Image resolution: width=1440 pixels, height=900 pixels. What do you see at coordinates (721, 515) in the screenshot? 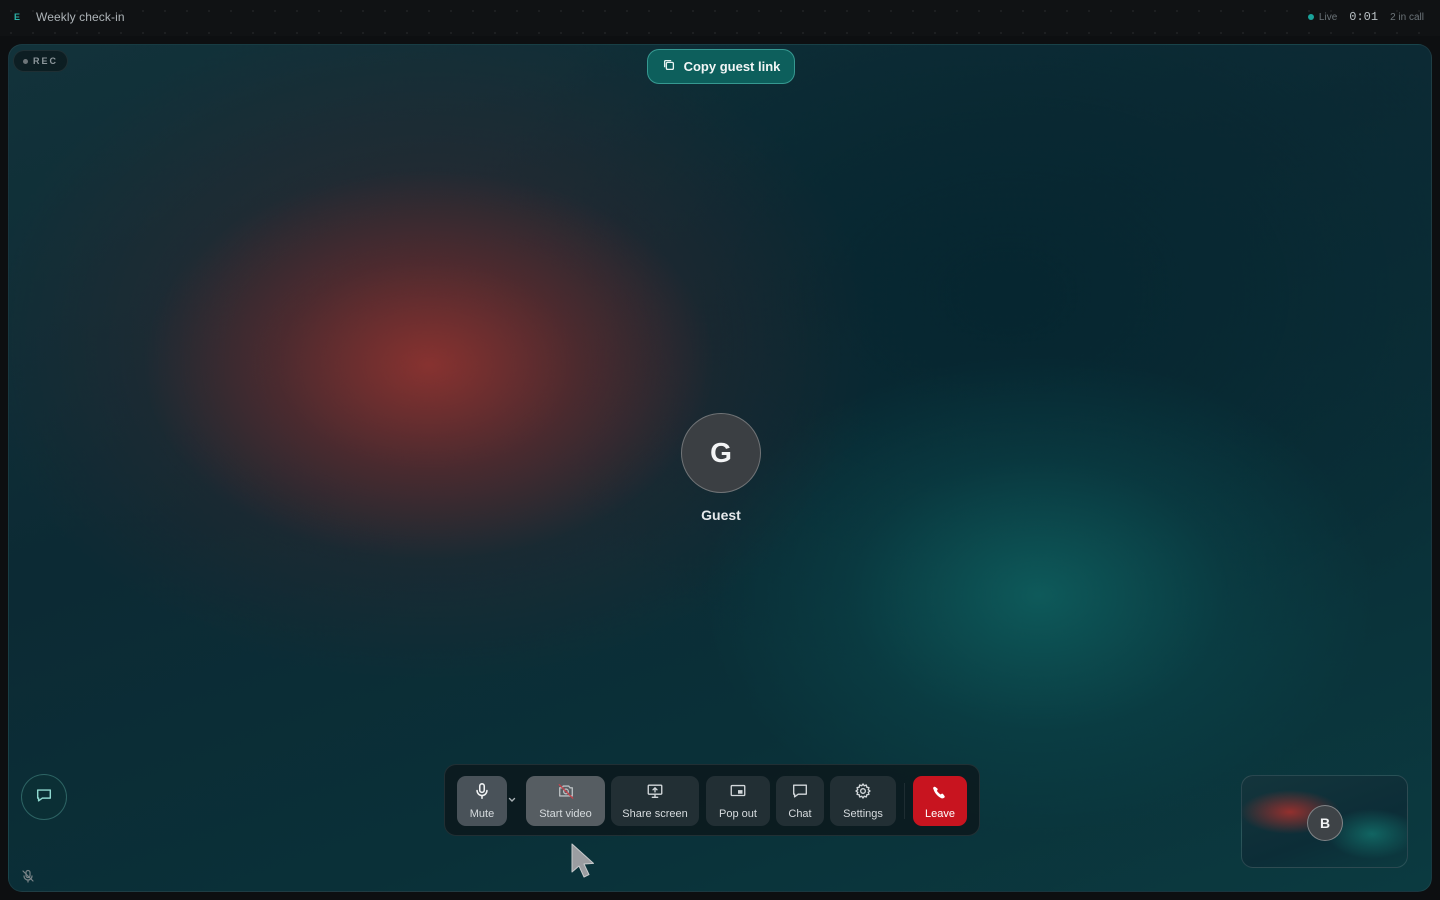
I see `participant-name: Guest` at bounding box center [721, 515].